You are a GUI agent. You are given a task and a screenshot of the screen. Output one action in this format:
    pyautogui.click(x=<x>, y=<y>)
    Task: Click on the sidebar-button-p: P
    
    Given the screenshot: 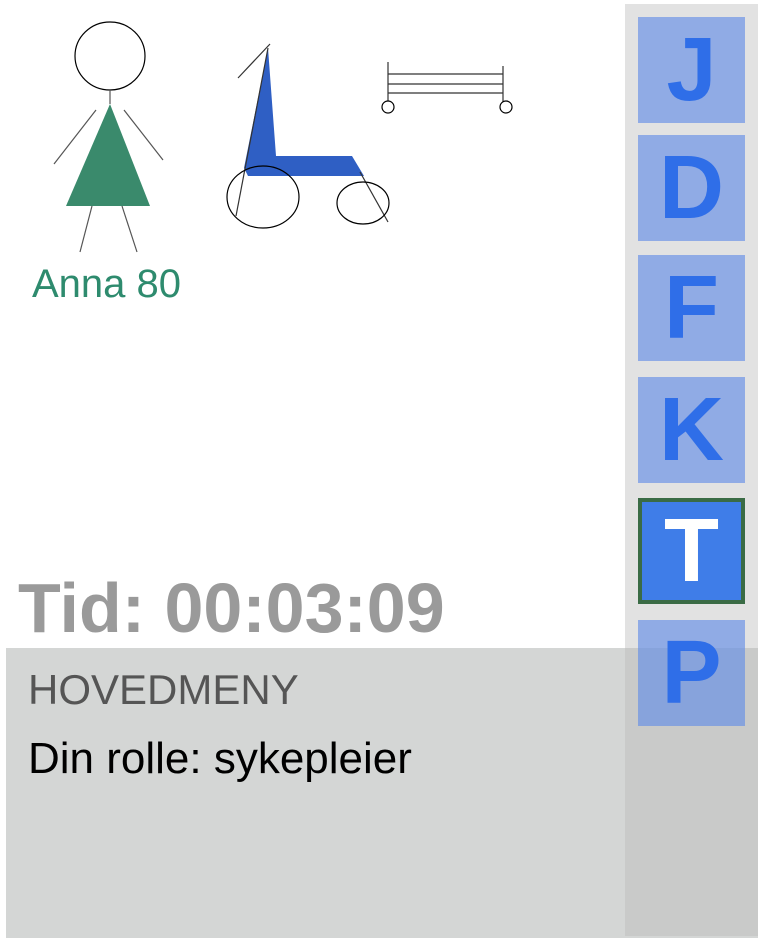 What is the action you would take?
    pyautogui.click(x=691, y=673)
    